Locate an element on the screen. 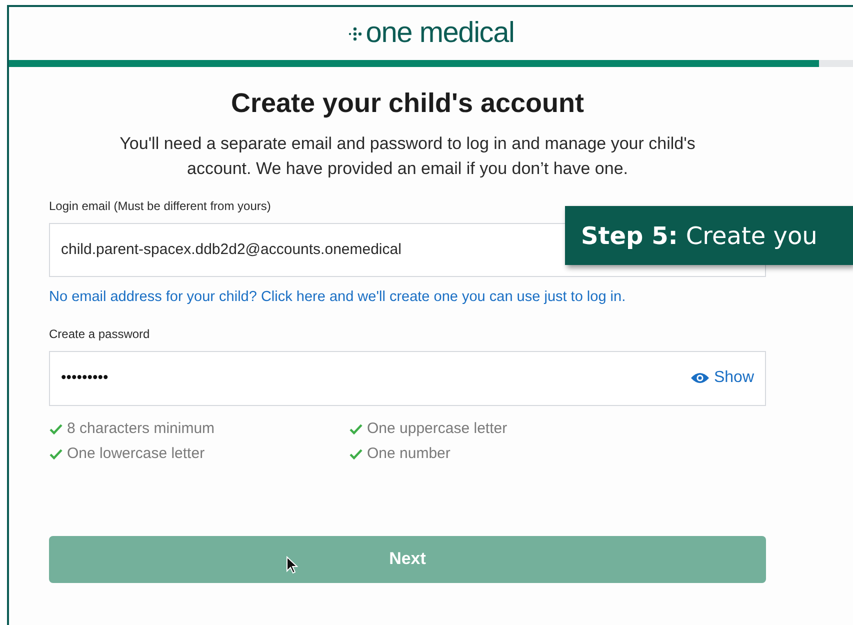  requirement-text: One lowercase letter is located at coordinates (136, 454).